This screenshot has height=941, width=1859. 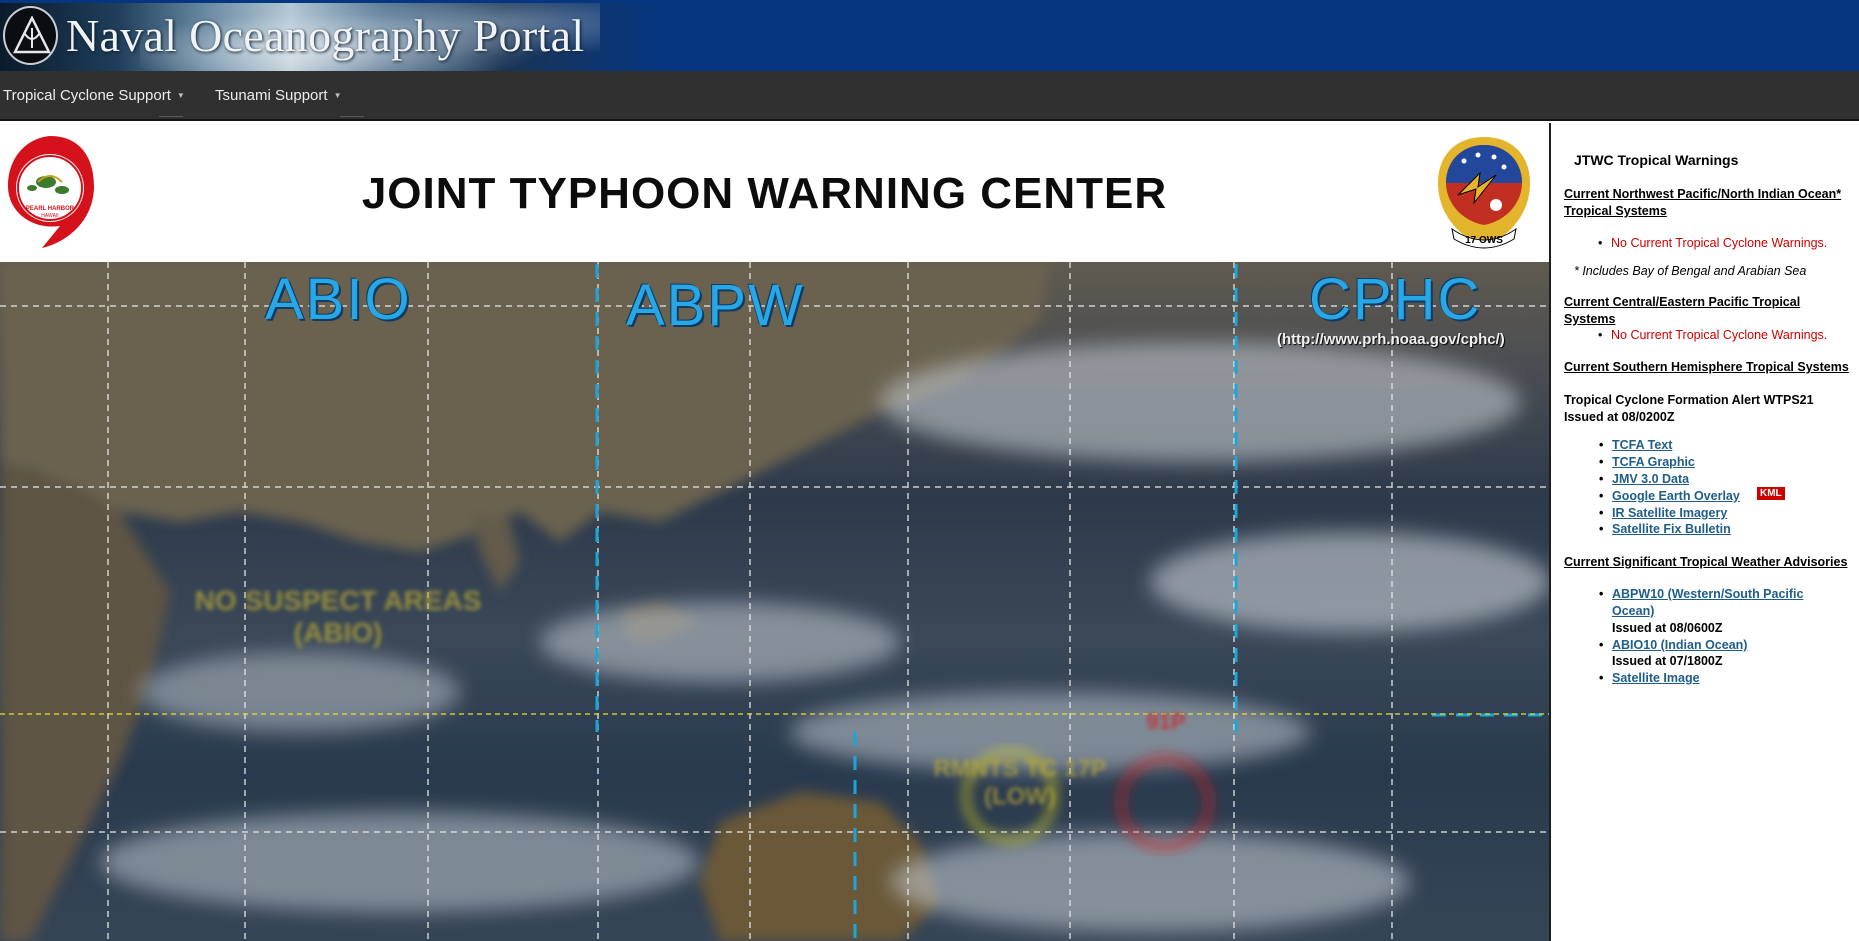 I want to click on google-earth-overlay-link: Google Earth Overlay, so click(x=1669, y=496).